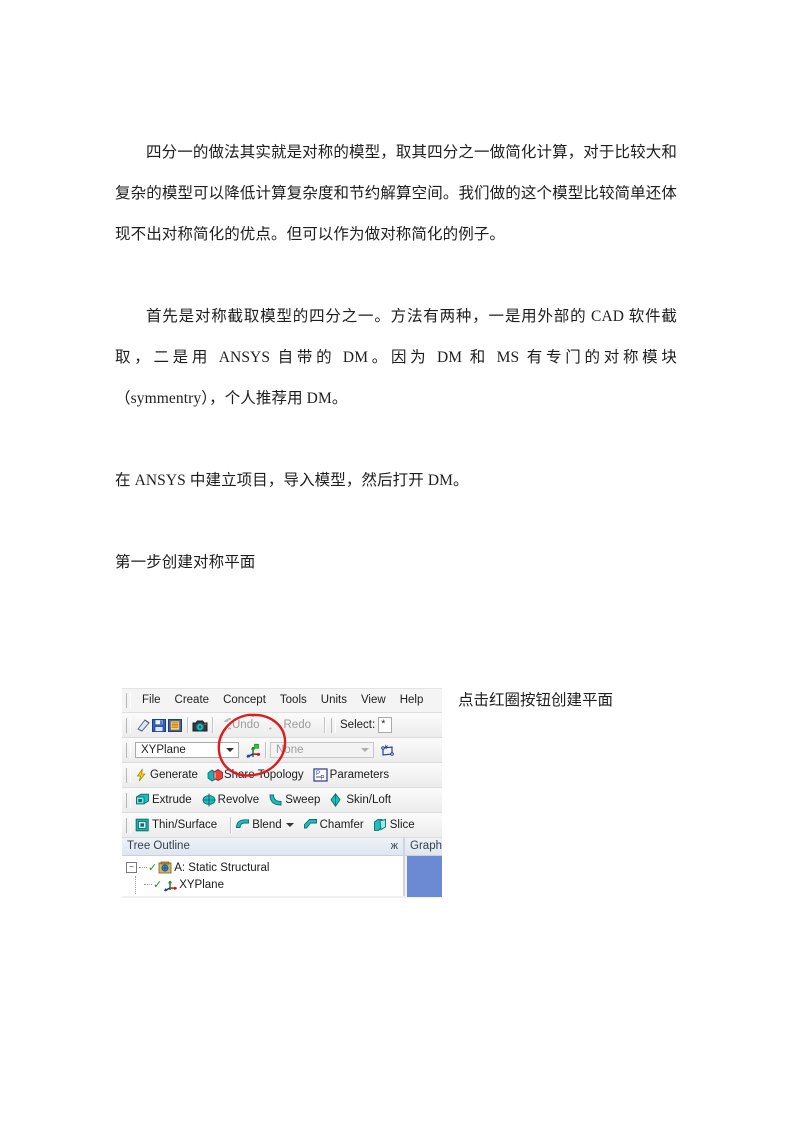 This screenshot has width=793, height=1122. Describe the element at coordinates (215, 775) in the screenshot. I see `share-topology-icon` at that location.